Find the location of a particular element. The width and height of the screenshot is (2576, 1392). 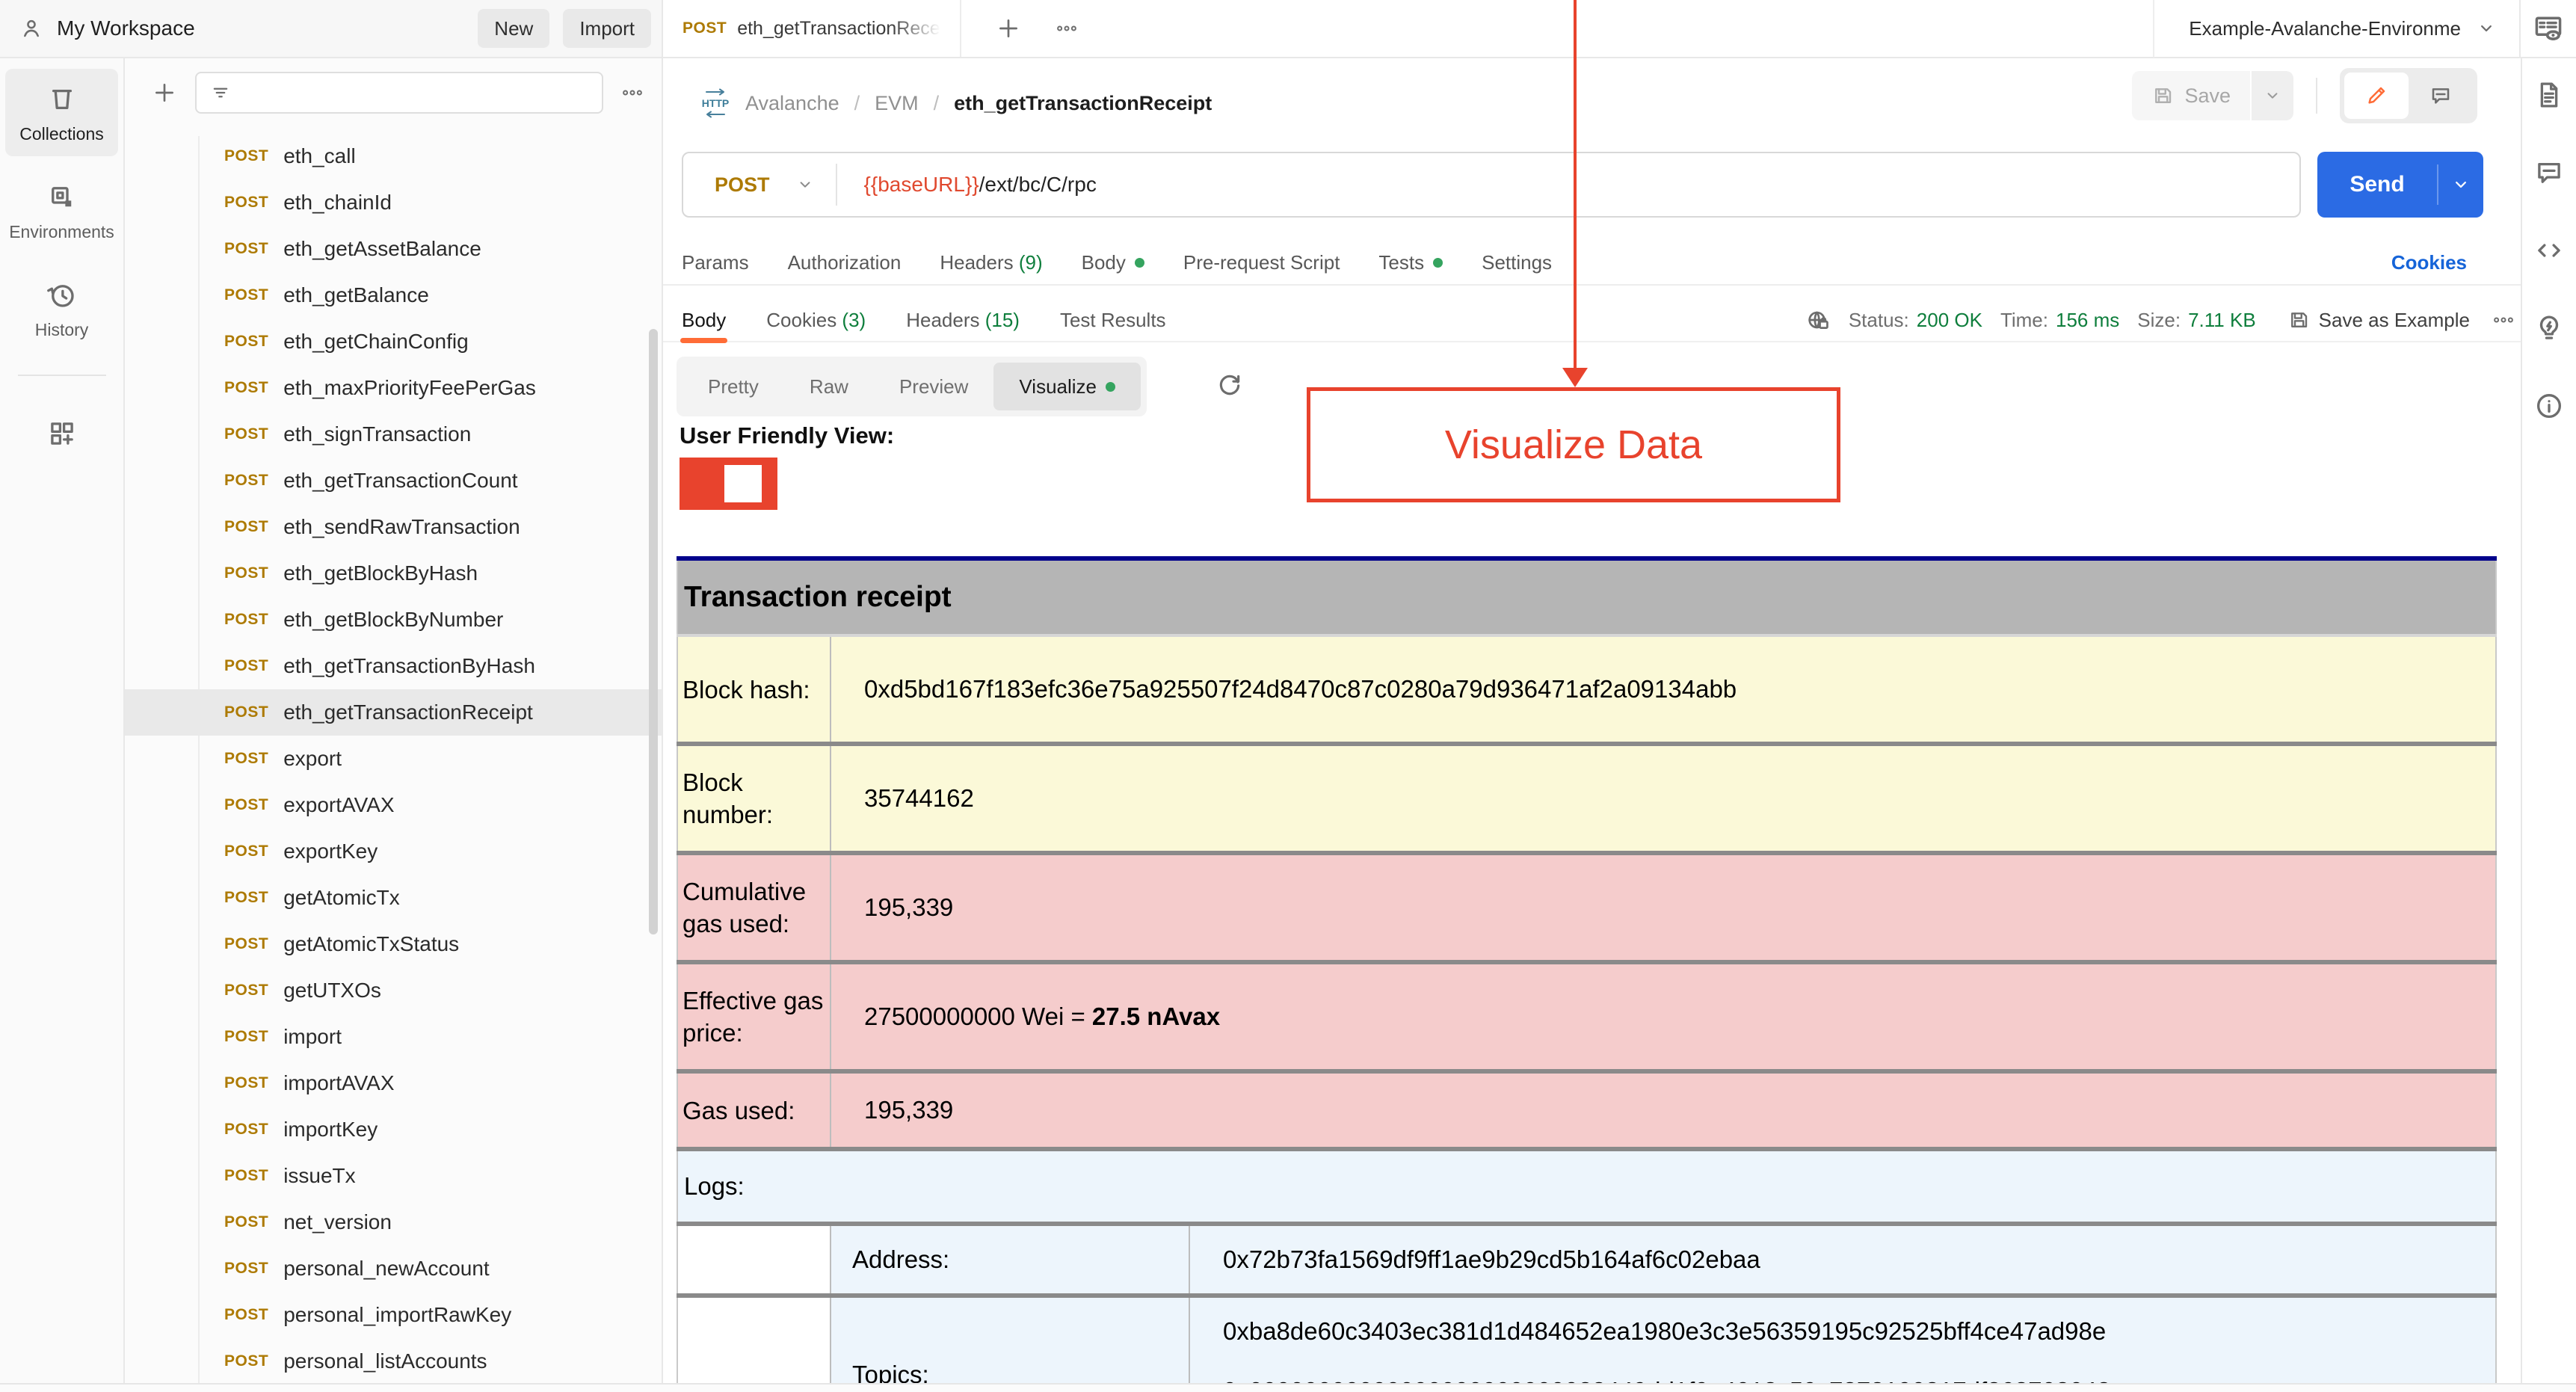

send-options-button is located at coordinates (2460, 184).